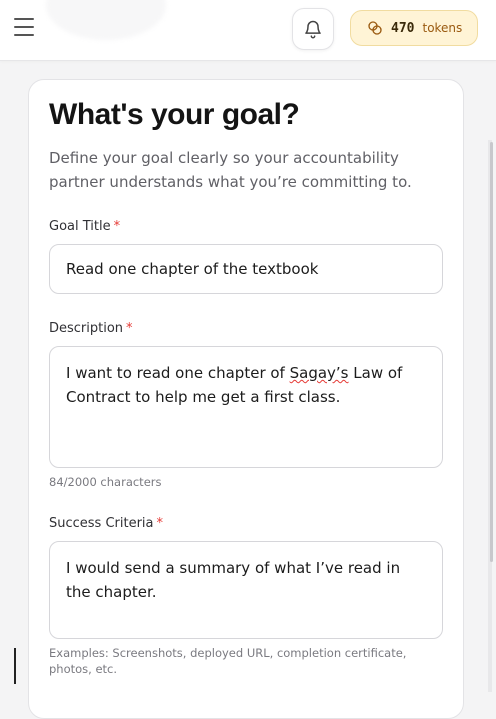 The height and width of the screenshot is (719, 496). I want to click on bell-icon, so click(313, 29).